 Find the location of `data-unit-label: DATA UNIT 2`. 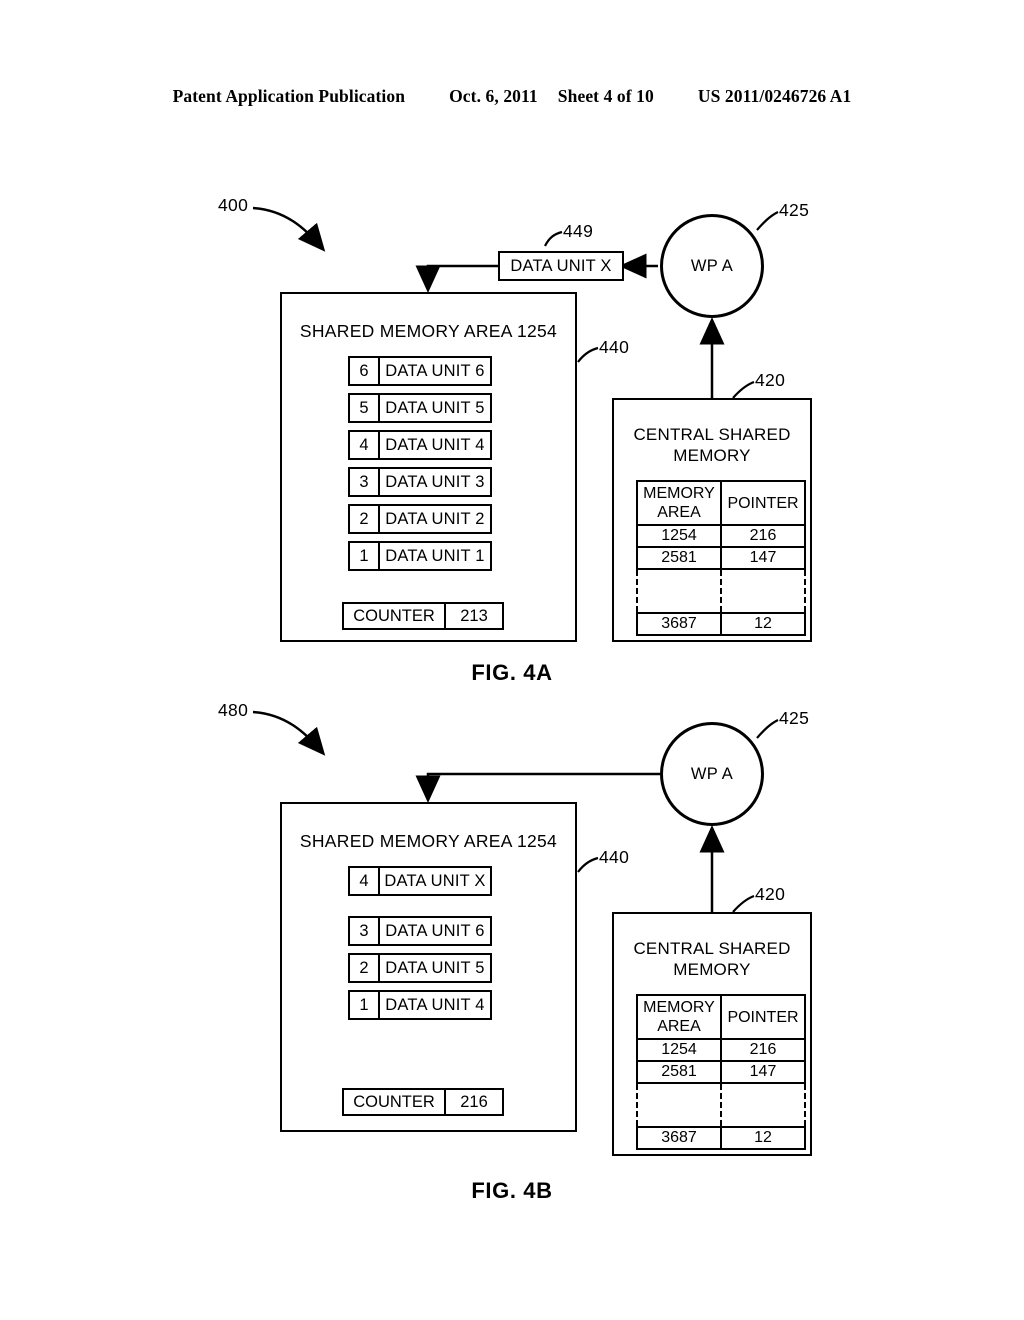

data-unit-label: DATA UNIT 2 is located at coordinates (435, 518).